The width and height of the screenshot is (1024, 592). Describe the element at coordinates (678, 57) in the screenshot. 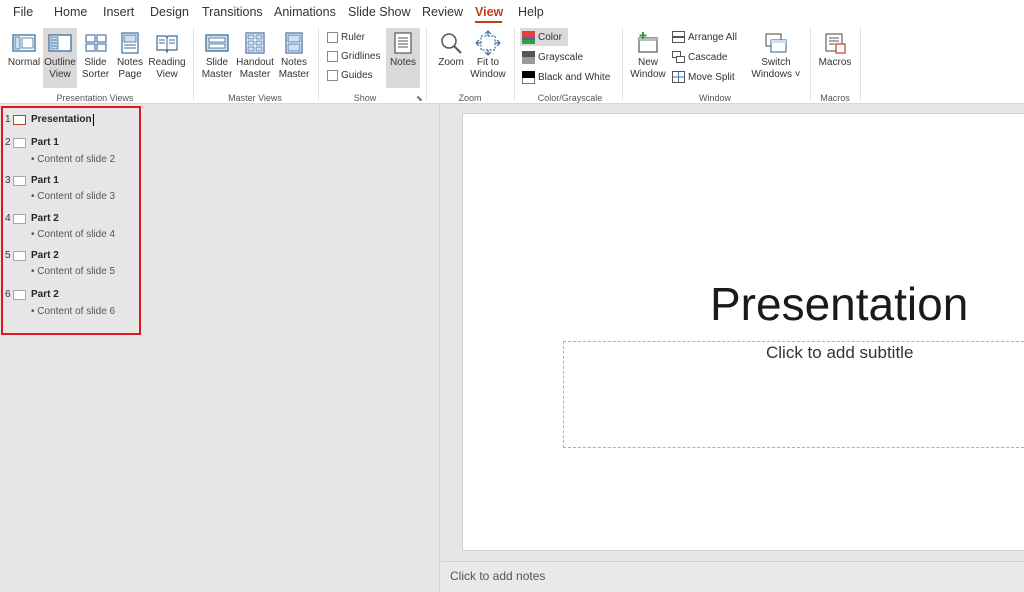

I see `cascade-icon` at that location.